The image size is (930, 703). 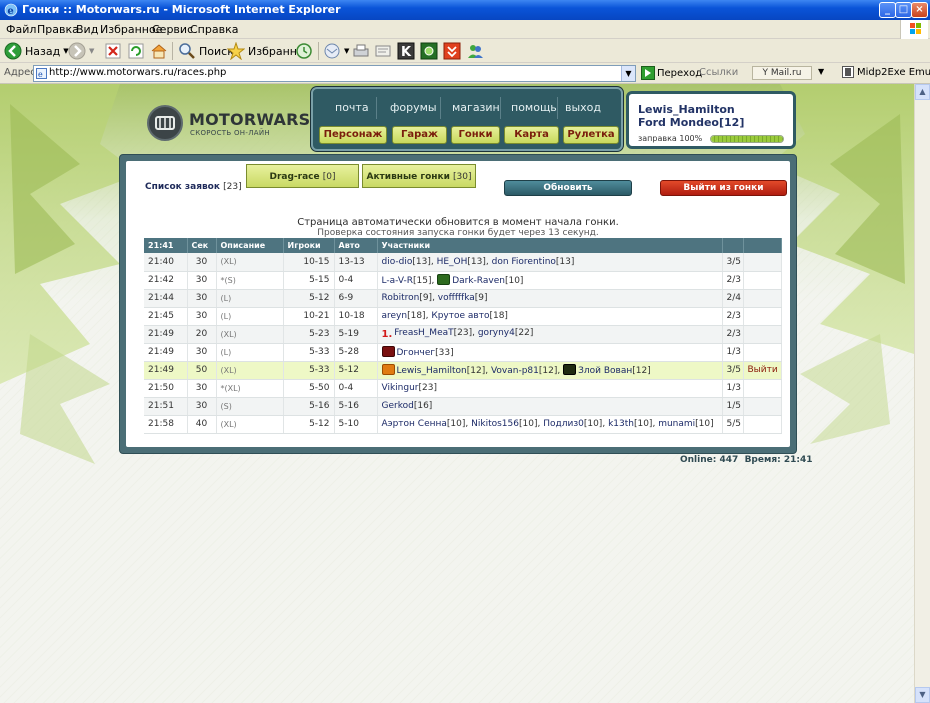 I want to click on edit-button, so click(x=383, y=51).